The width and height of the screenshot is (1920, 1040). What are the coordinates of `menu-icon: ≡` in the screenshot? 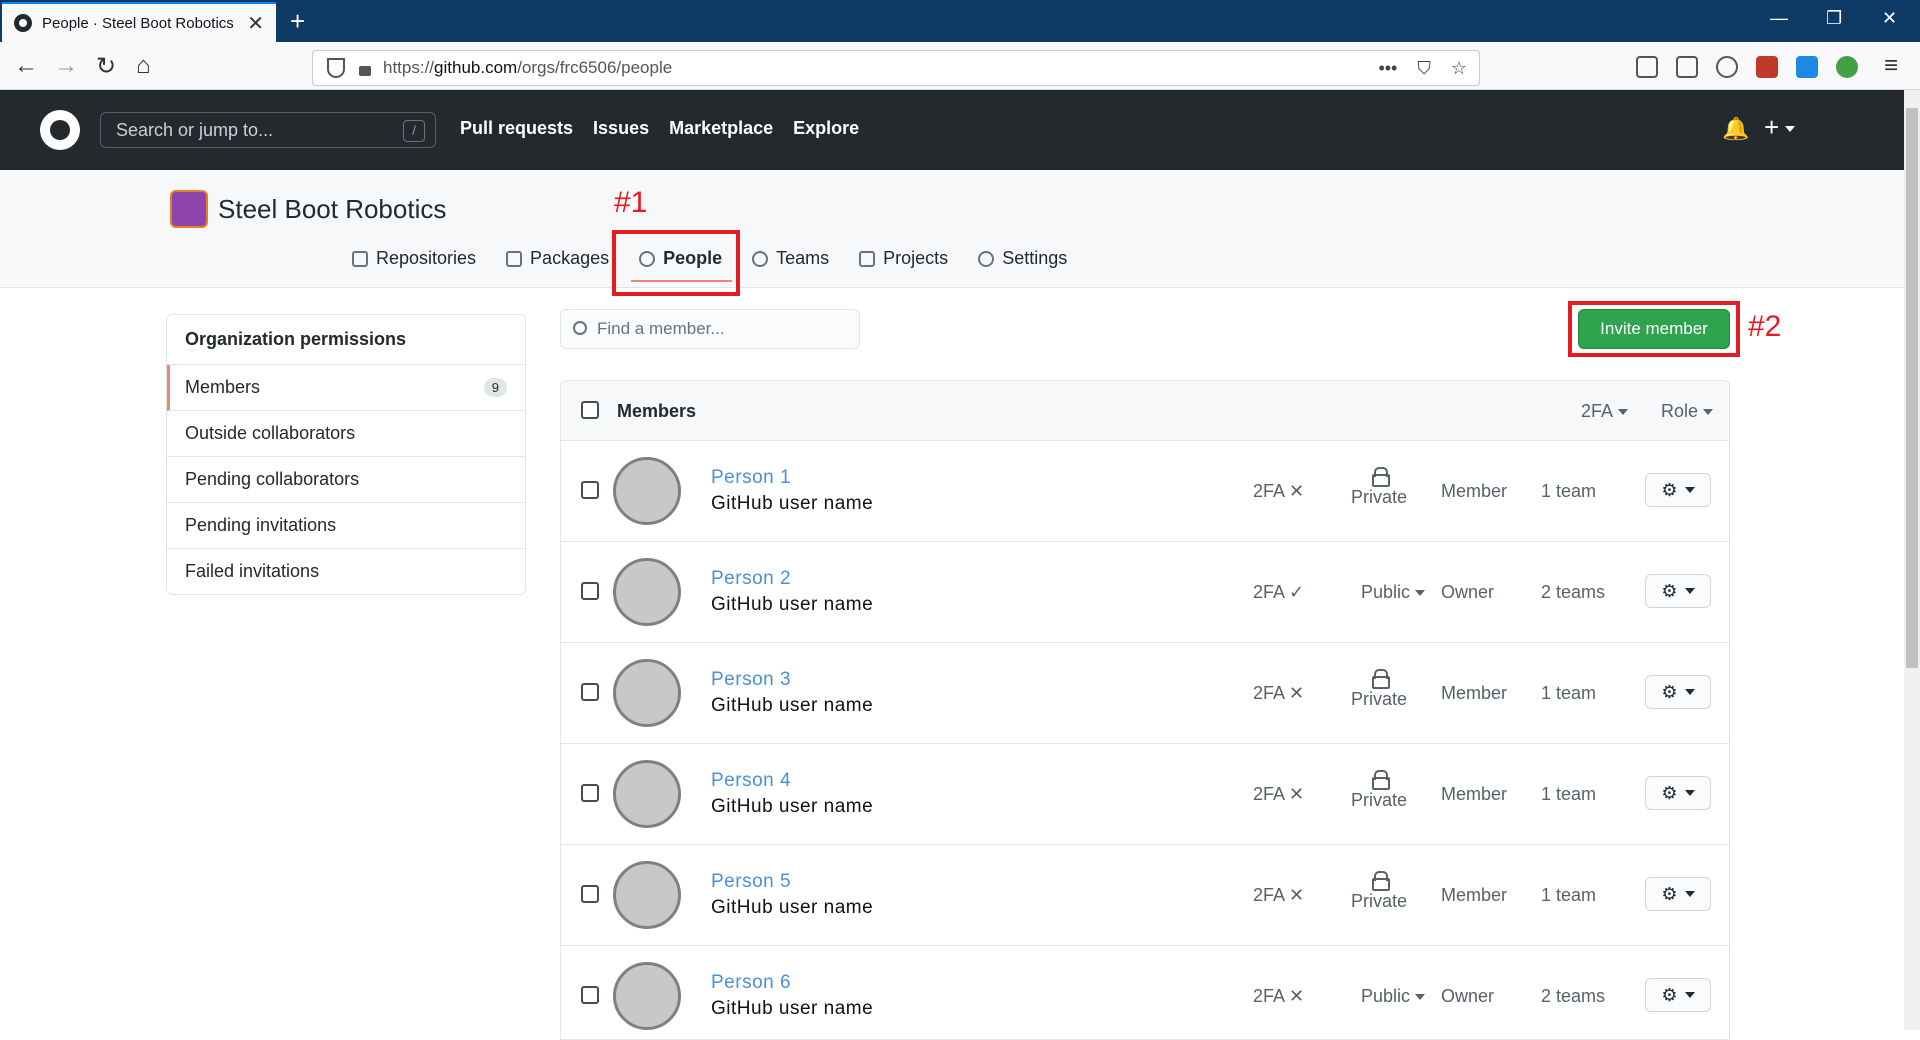 It's located at (1891, 66).